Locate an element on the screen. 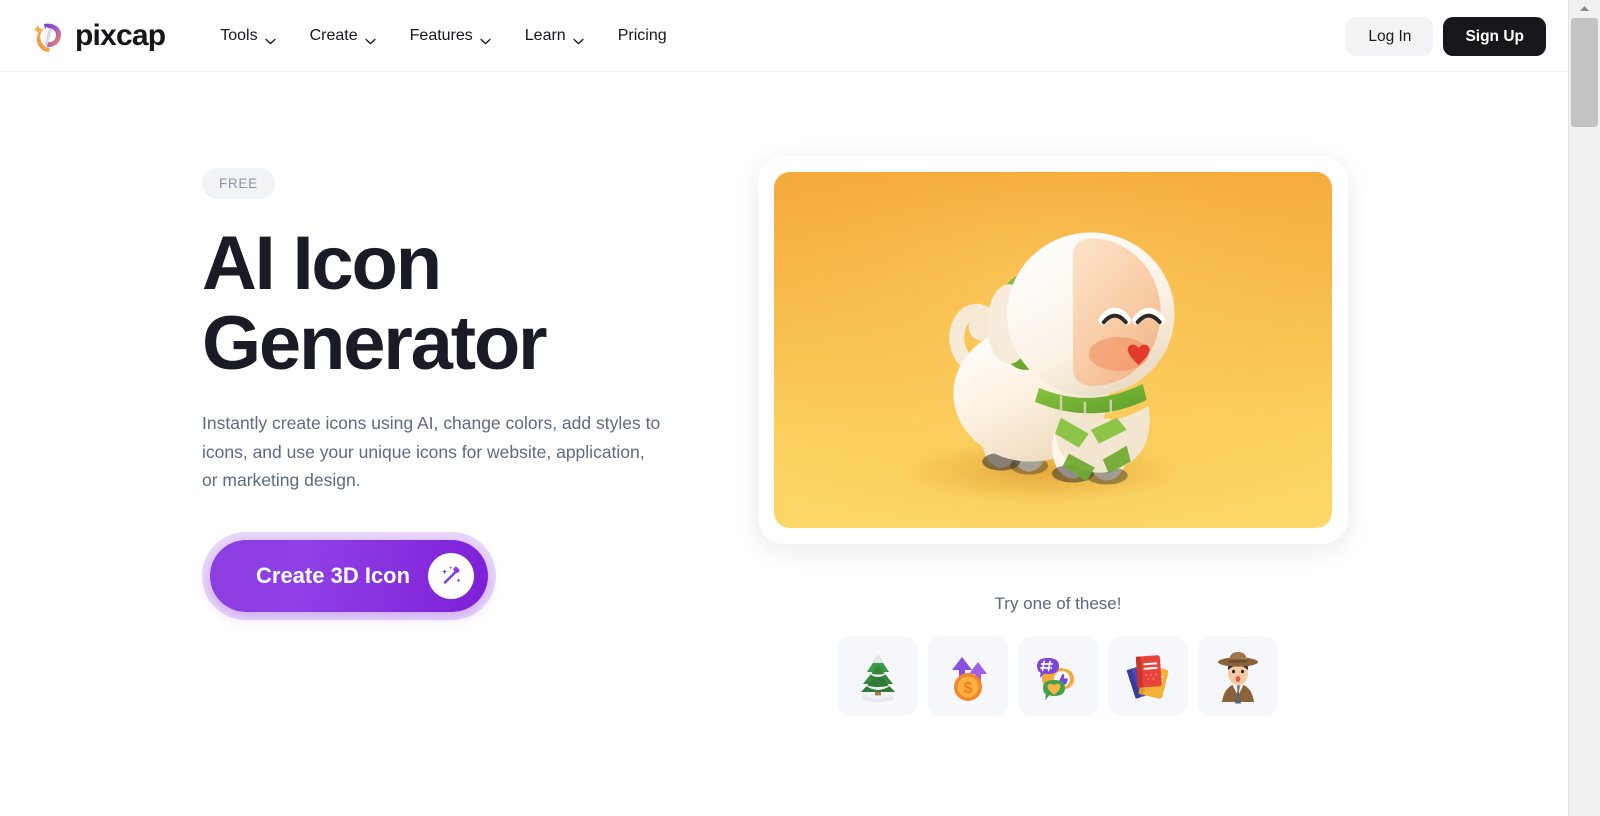 The image size is (1600, 816). create-3d-icon-button: Create 3D Icon is located at coordinates (349, 575).